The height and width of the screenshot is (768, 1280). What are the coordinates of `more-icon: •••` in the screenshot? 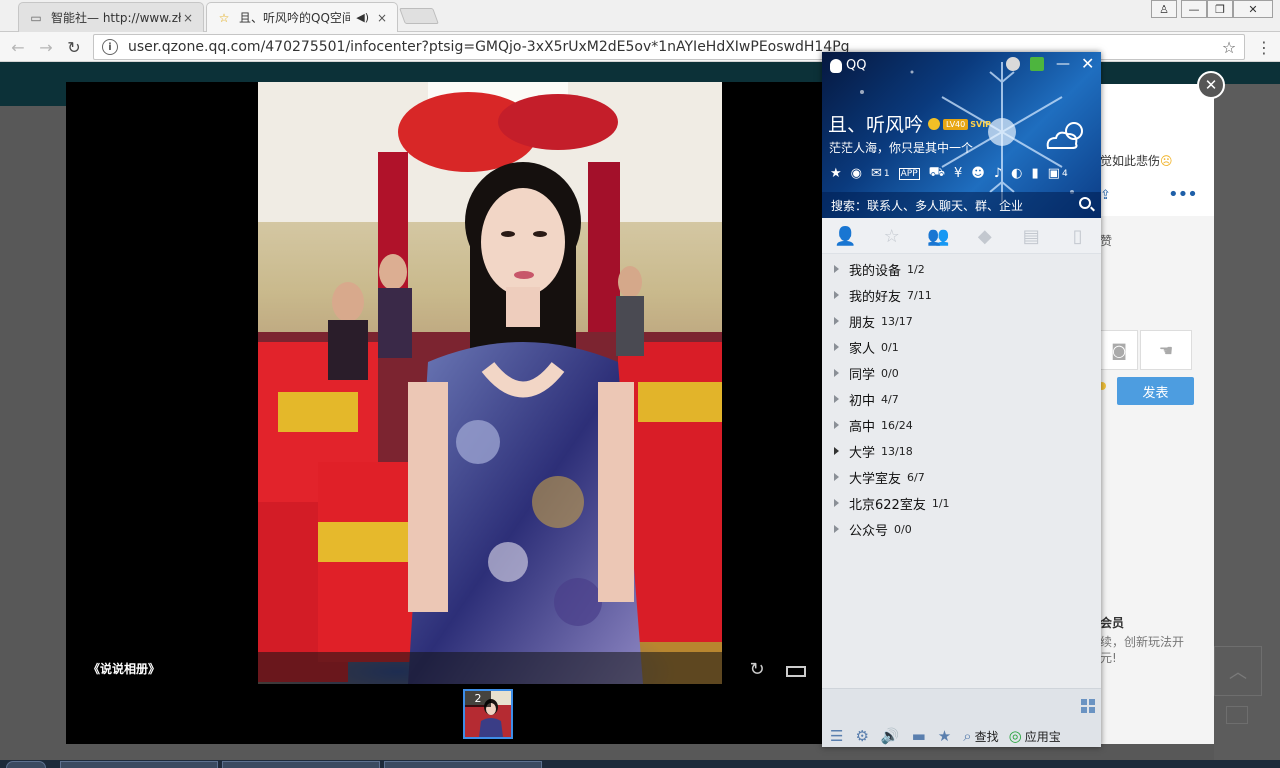 It's located at (1183, 194).